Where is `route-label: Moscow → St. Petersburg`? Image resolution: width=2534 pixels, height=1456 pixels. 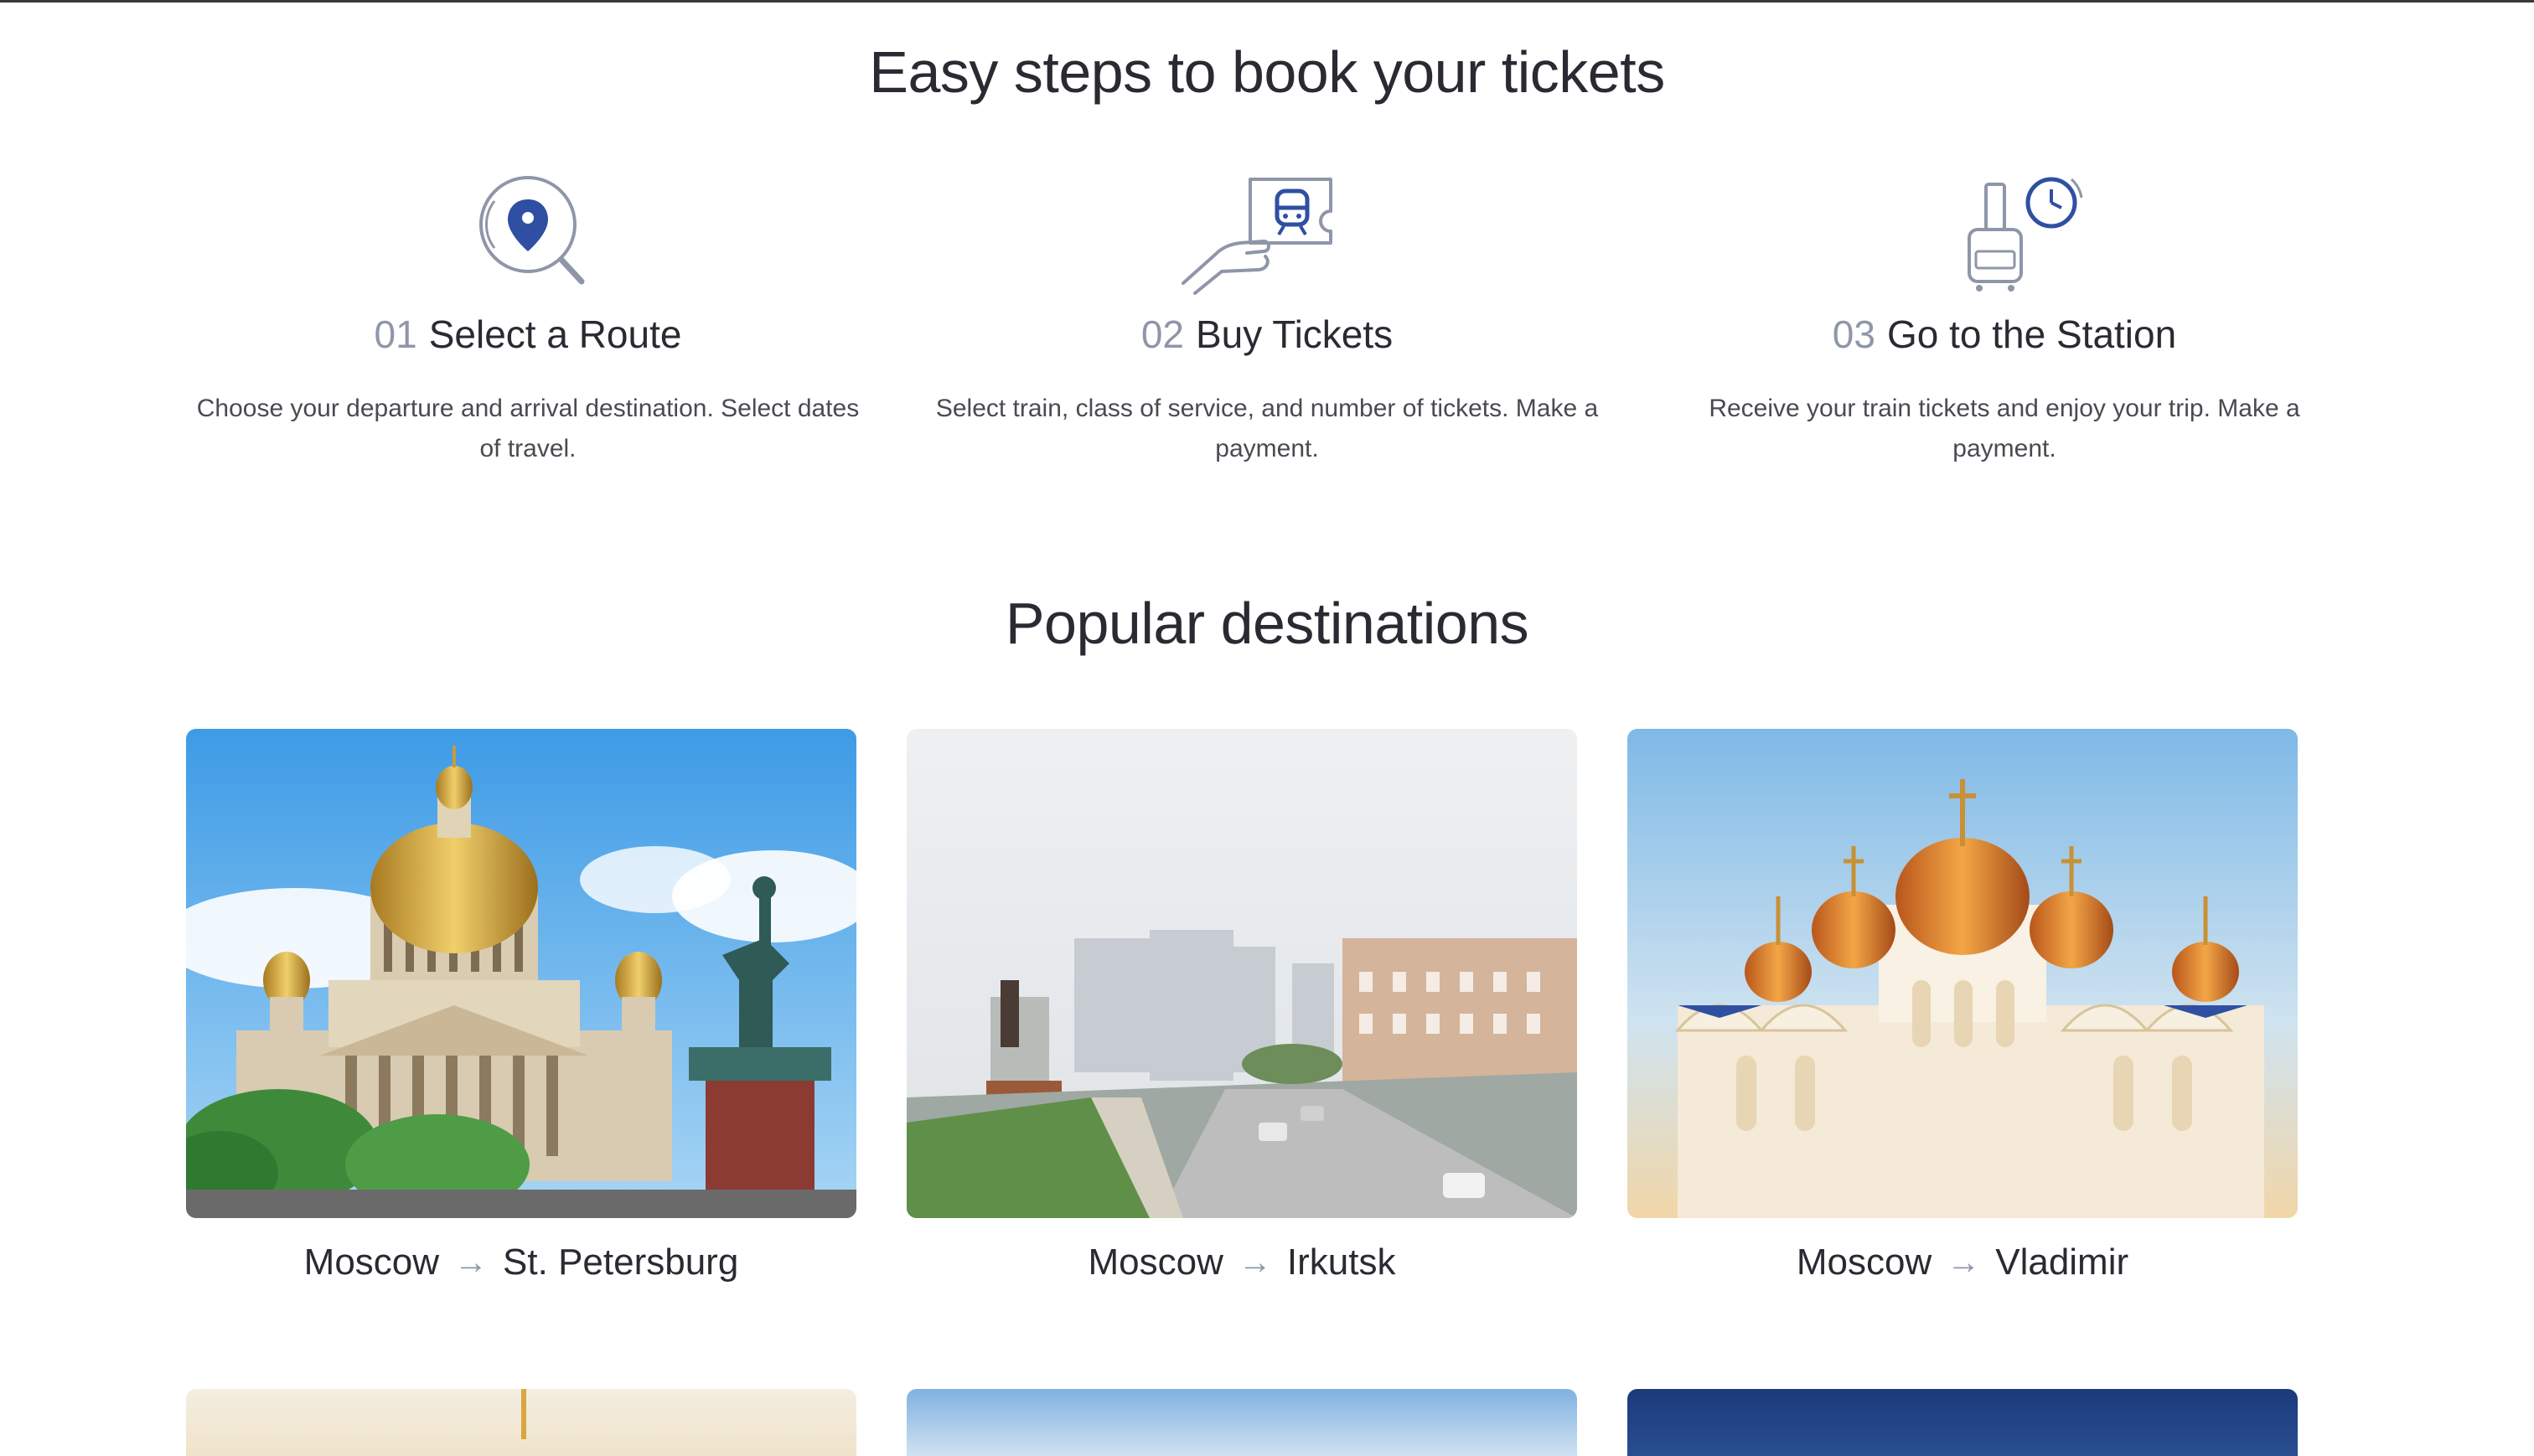 route-label: Moscow → St. Petersburg is located at coordinates (521, 1262).